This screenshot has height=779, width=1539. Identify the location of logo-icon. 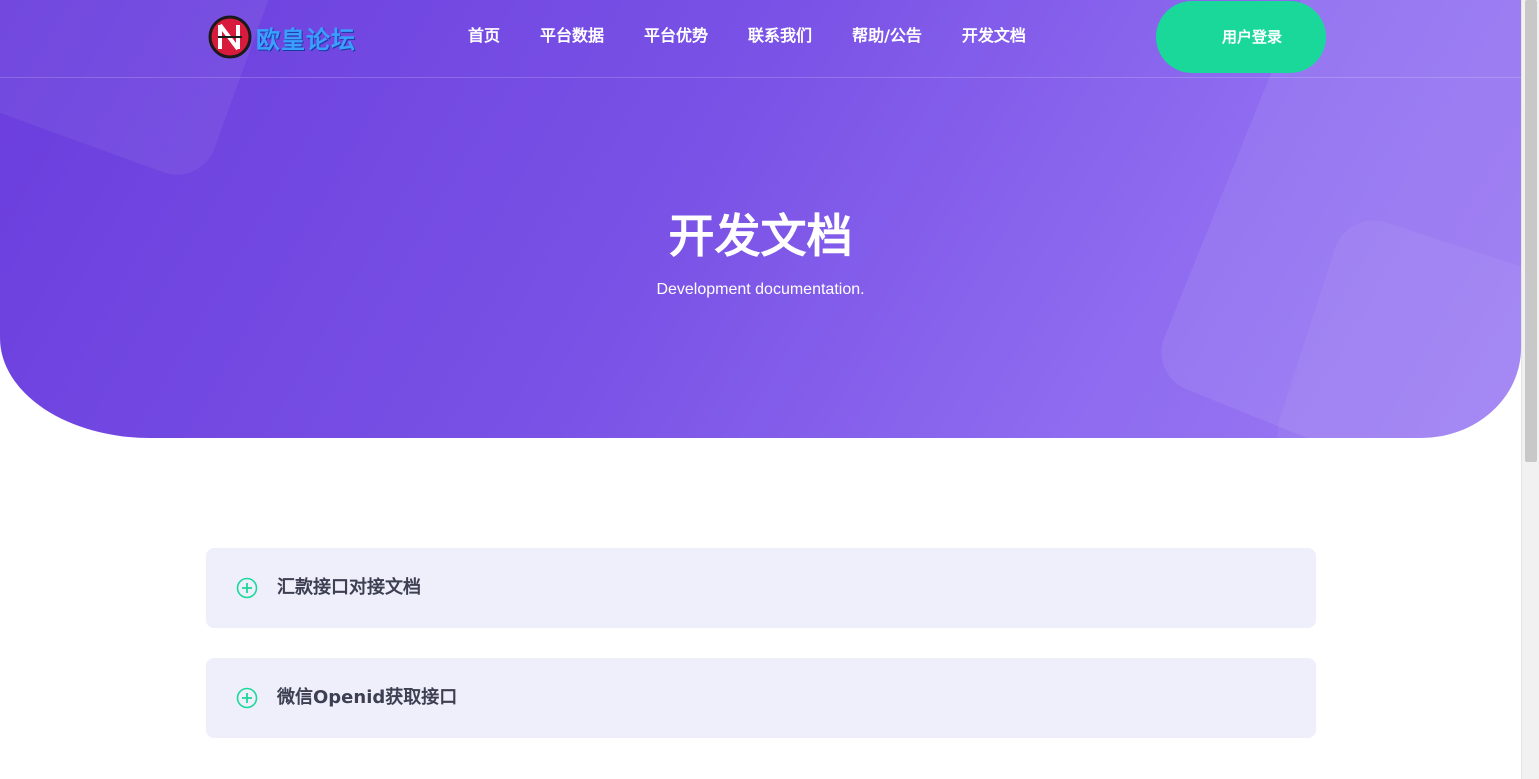
(230, 37).